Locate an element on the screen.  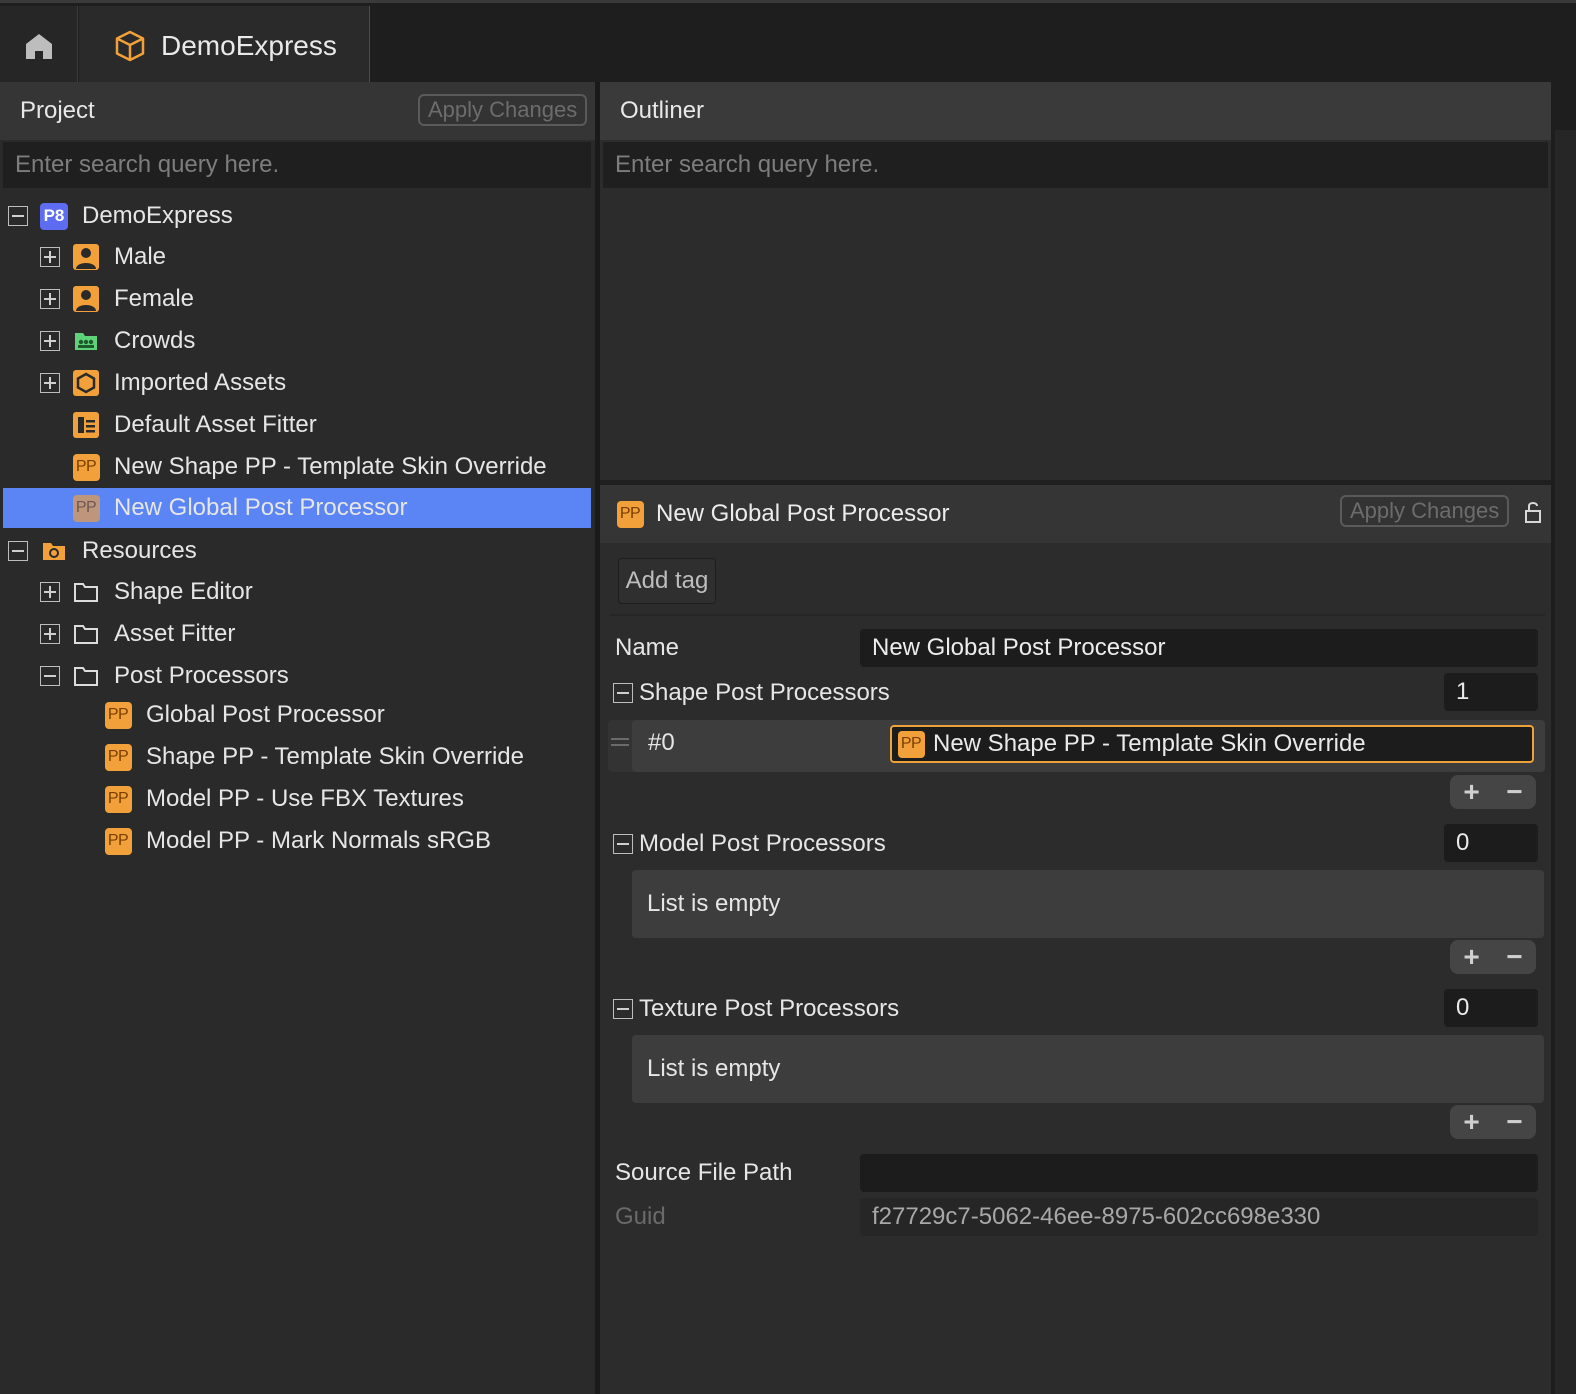
tree-item-new-global-post-processor: PP New Global Post Processor is located at coordinates (297, 508).